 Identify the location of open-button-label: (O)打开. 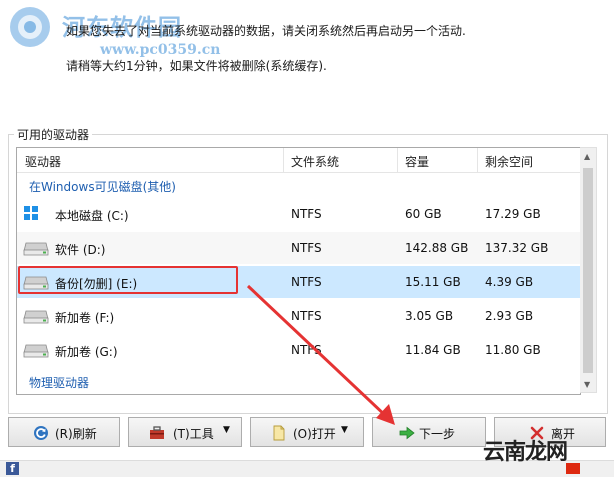
(314, 434).